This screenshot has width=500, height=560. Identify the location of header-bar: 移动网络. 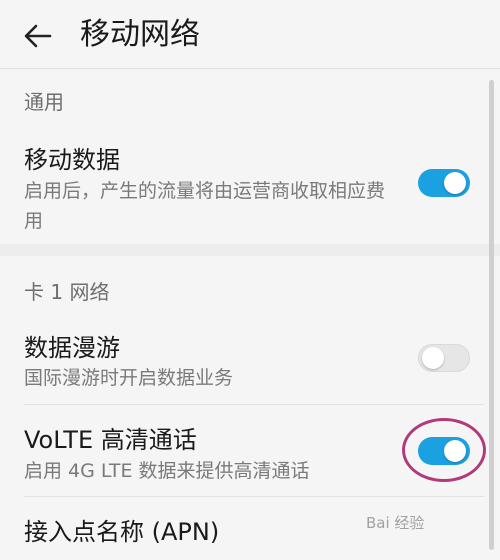
(250, 34).